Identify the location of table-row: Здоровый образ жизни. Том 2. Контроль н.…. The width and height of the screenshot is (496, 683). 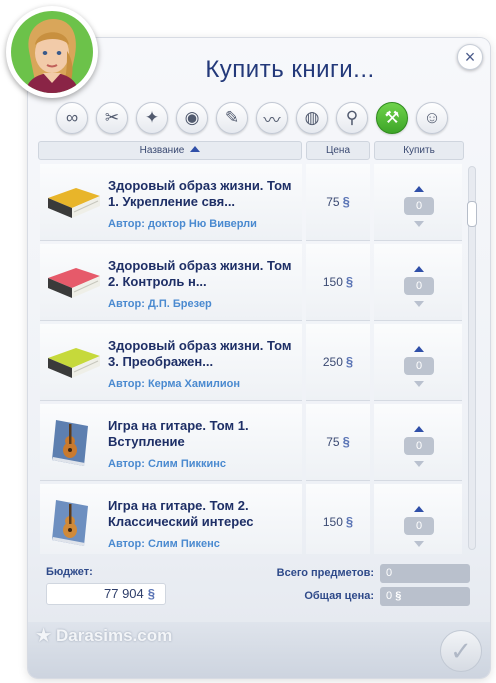
(252, 282).